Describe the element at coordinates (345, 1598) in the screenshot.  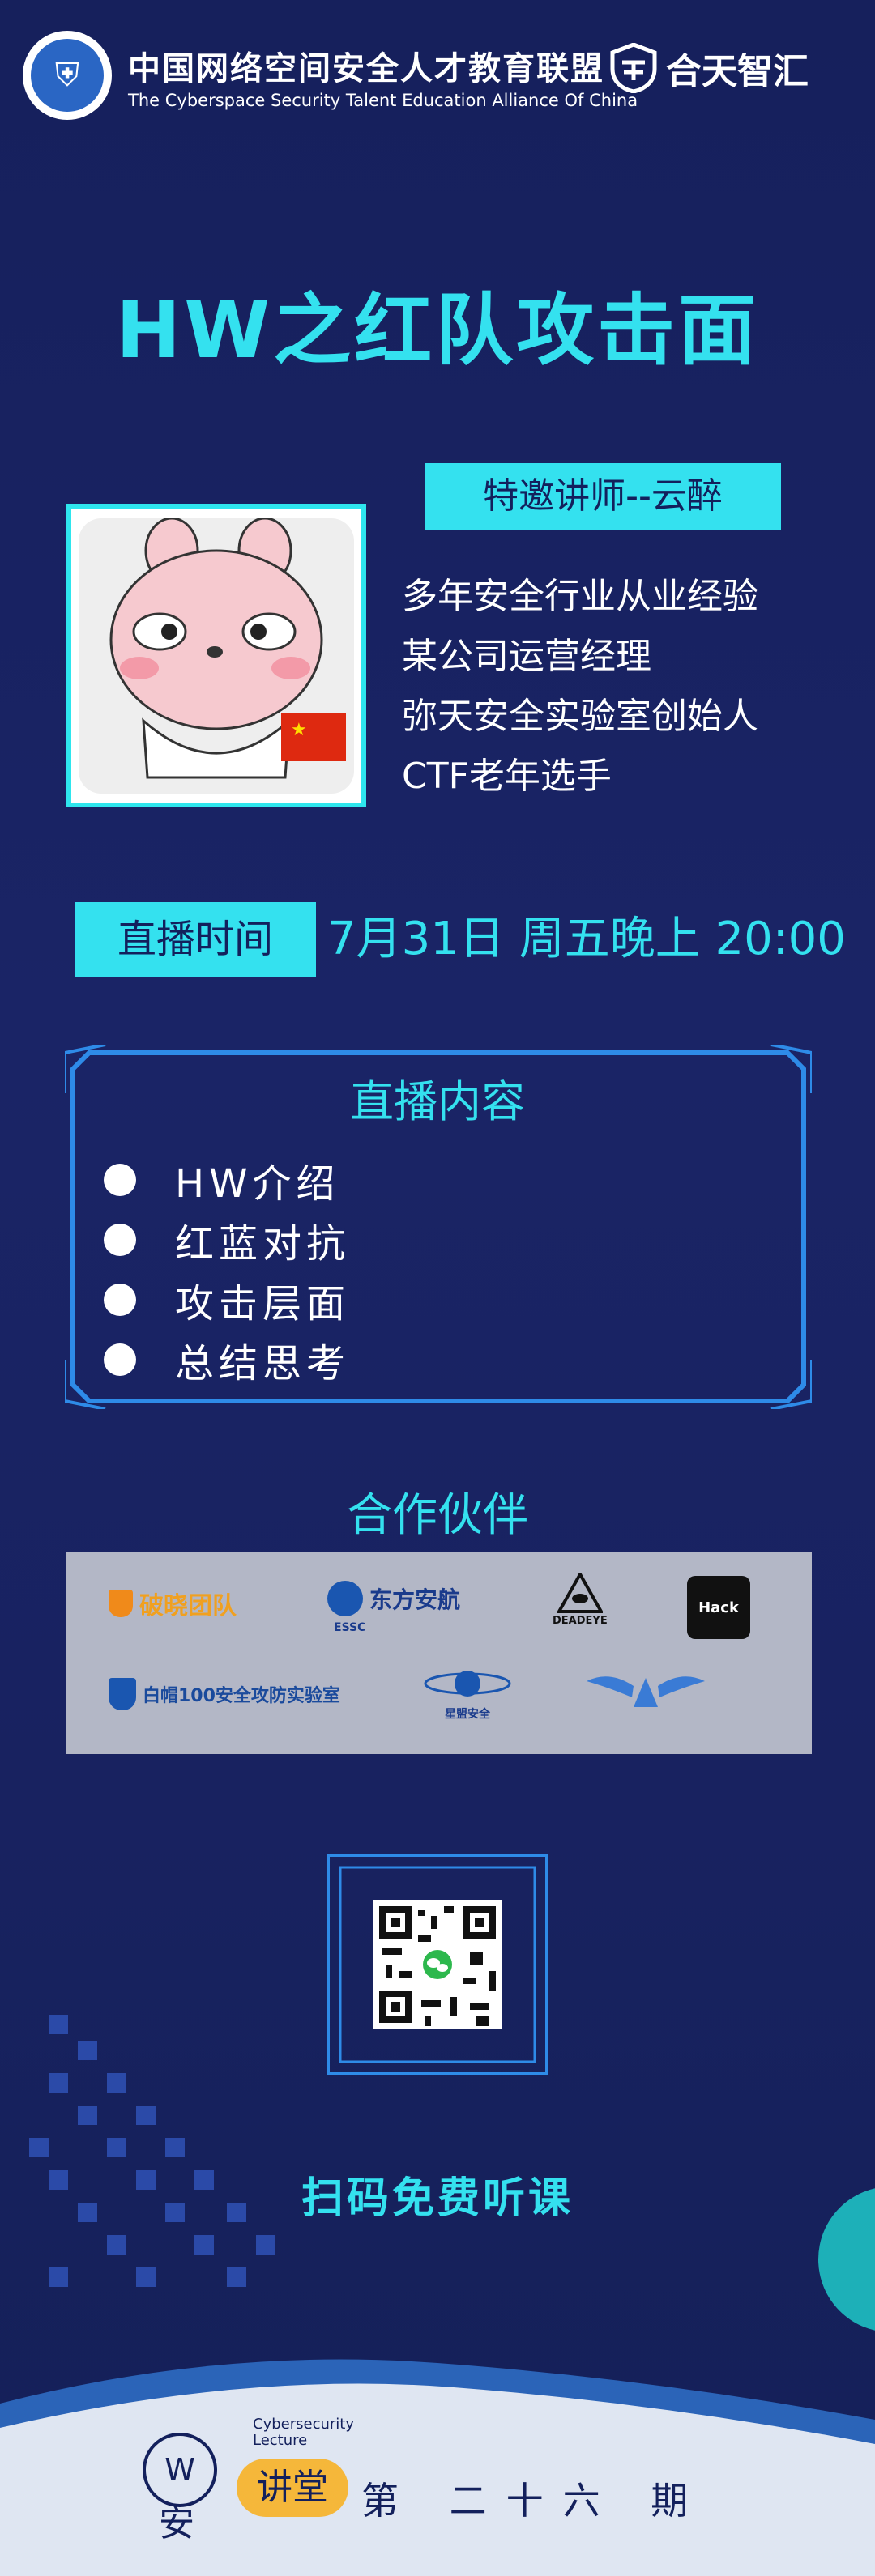
I see `globe-icon` at that location.